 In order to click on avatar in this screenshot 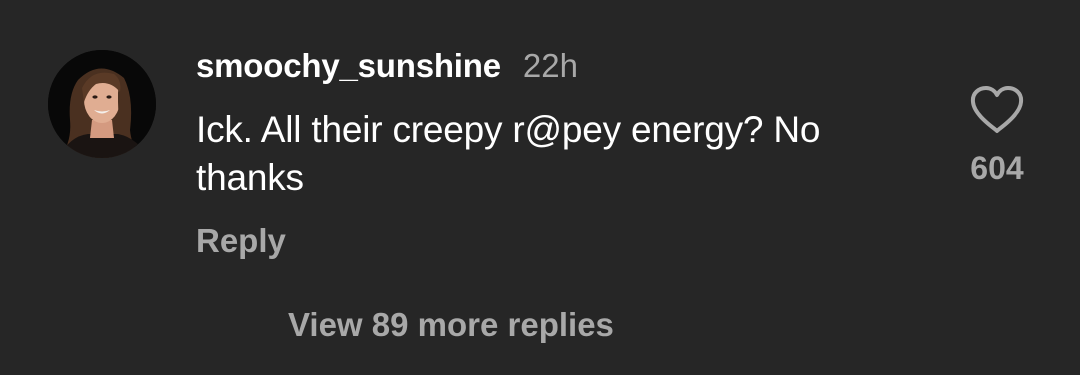, I will do `click(102, 104)`.